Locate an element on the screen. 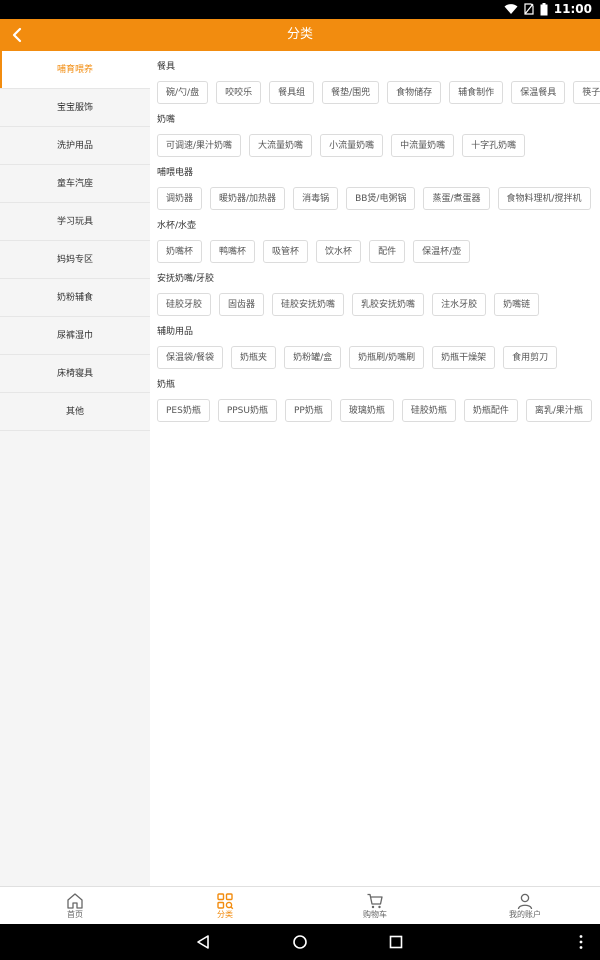  system-recents-icon is located at coordinates (396, 942).